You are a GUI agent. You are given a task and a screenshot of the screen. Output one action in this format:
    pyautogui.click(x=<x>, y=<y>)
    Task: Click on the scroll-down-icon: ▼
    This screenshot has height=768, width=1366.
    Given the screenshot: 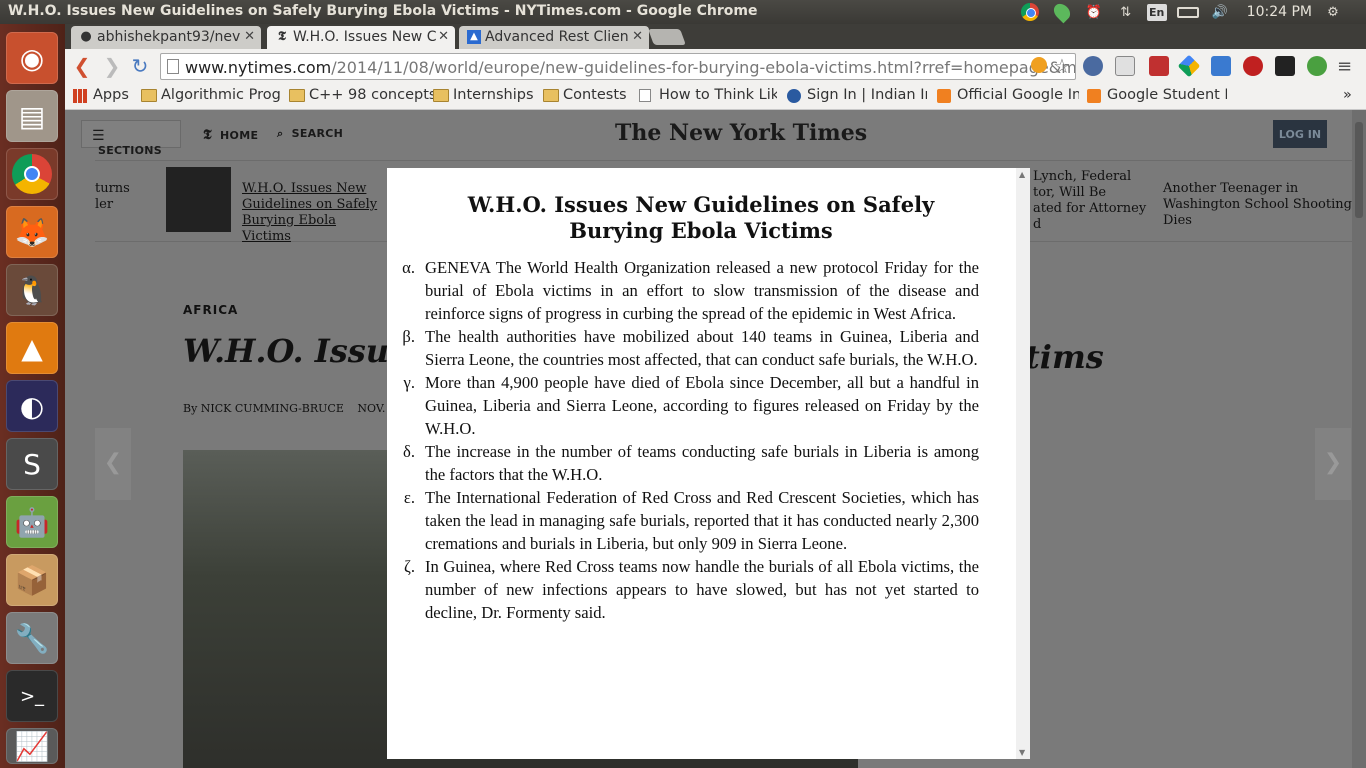 What is the action you would take?
    pyautogui.click(x=1022, y=752)
    